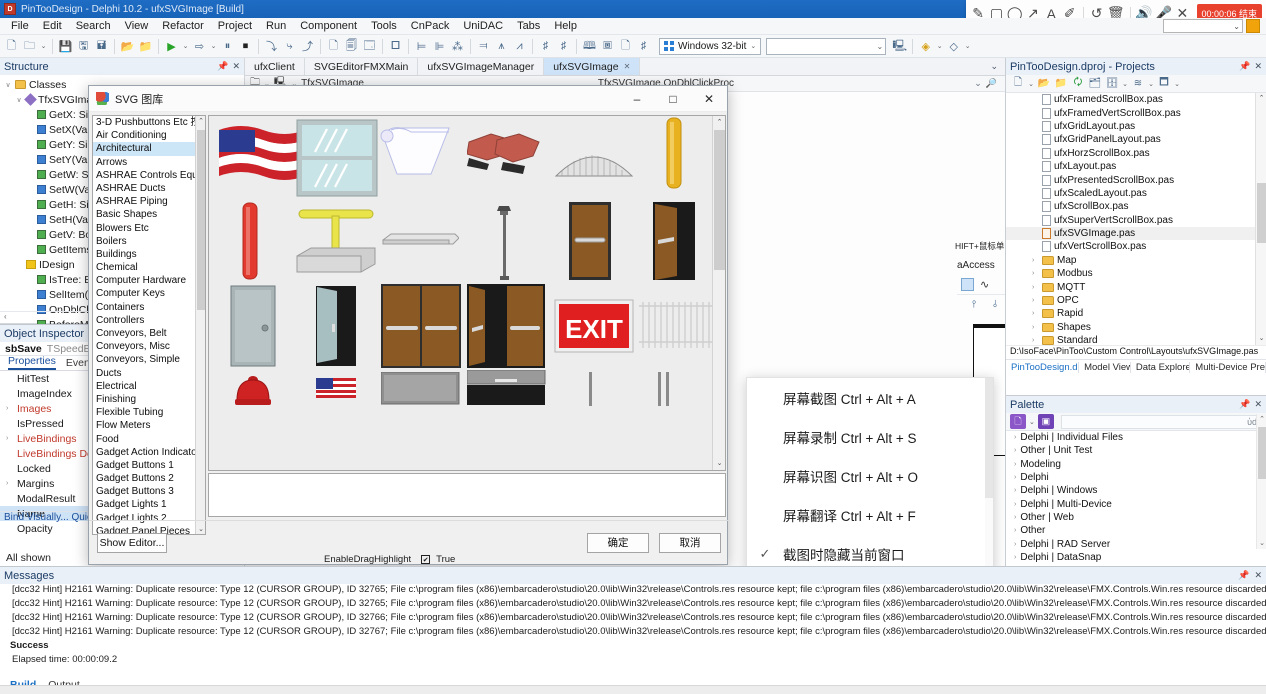  I want to click on save-project-icon: 🖬, so click(101, 46).